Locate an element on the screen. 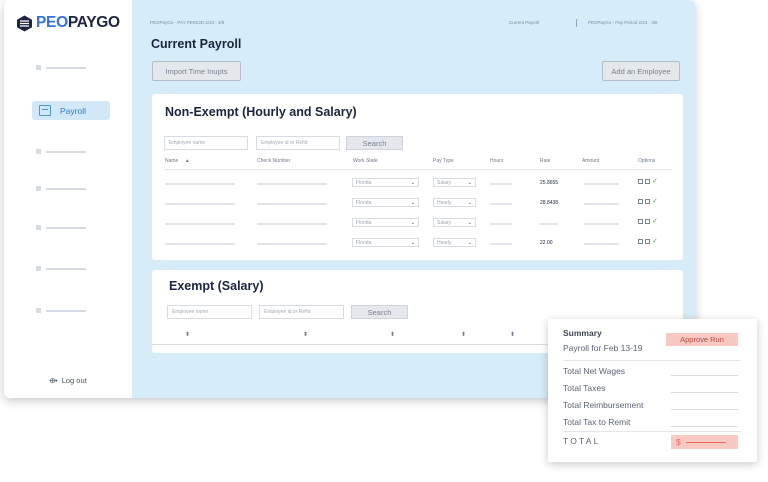  payroll-icon is located at coordinates (45, 110).